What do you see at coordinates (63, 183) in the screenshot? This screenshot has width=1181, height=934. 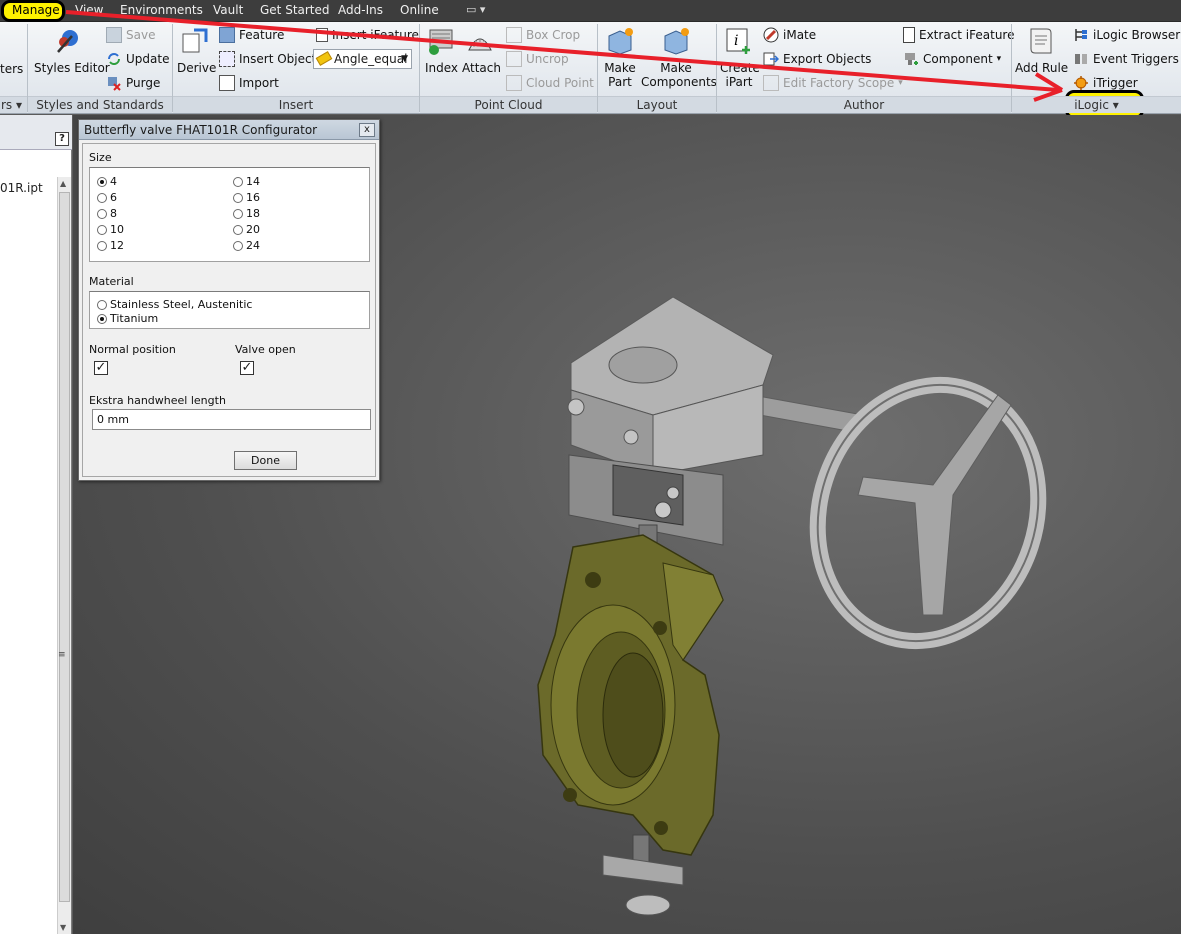 I see `scroll-up-icon: ▲` at bounding box center [63, 183].